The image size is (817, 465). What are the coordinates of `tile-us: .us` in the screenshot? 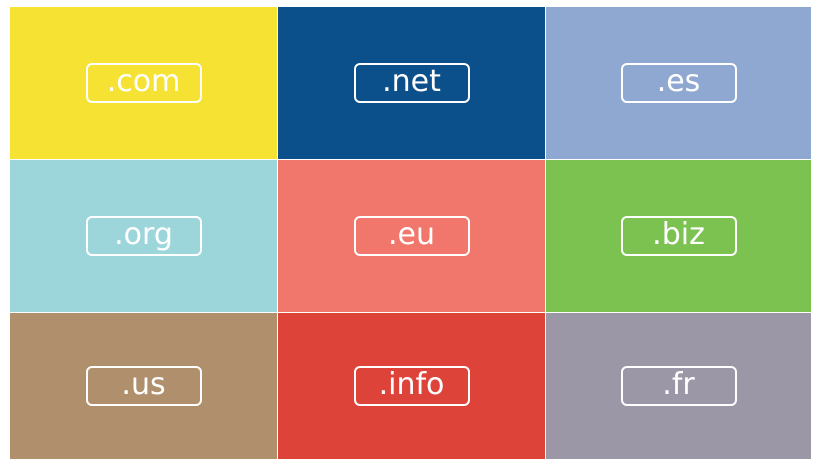 It's located at (143, 386).